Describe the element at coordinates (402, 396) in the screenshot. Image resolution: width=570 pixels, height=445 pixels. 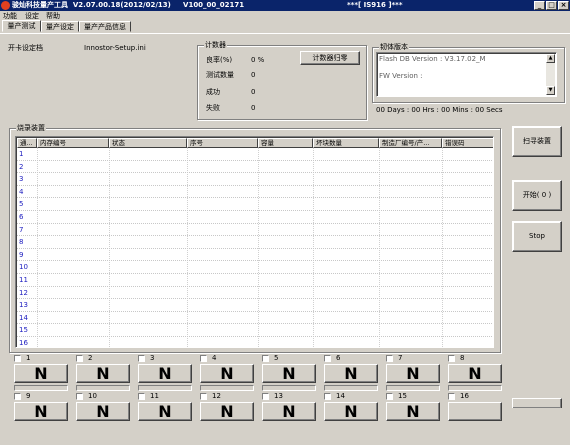
I see `slot-number: 15` at that location.